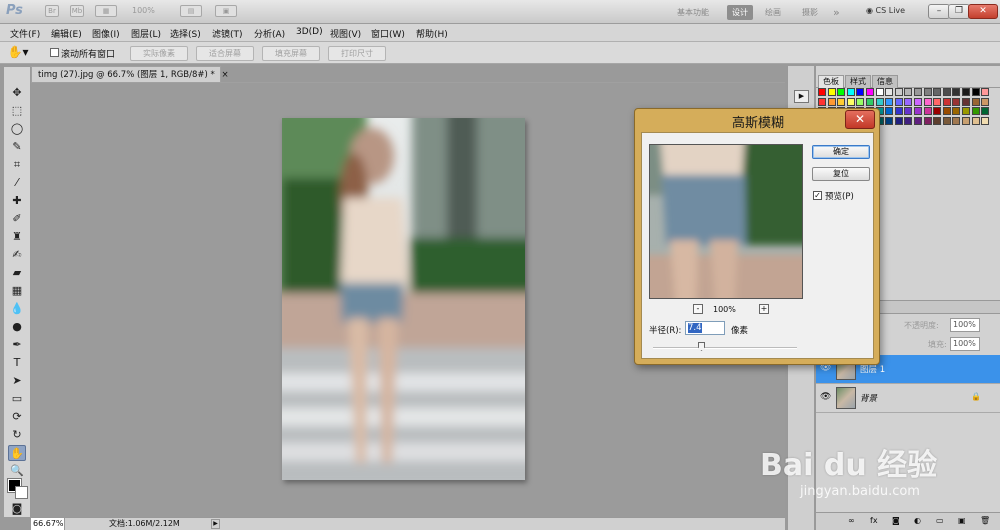 Image resolution: width=1000 pixels, height=530 pixels. Describe the element at coordinates (985, 520) in the screenshot. I see `delete-layer-icon: 🗑` at that location.